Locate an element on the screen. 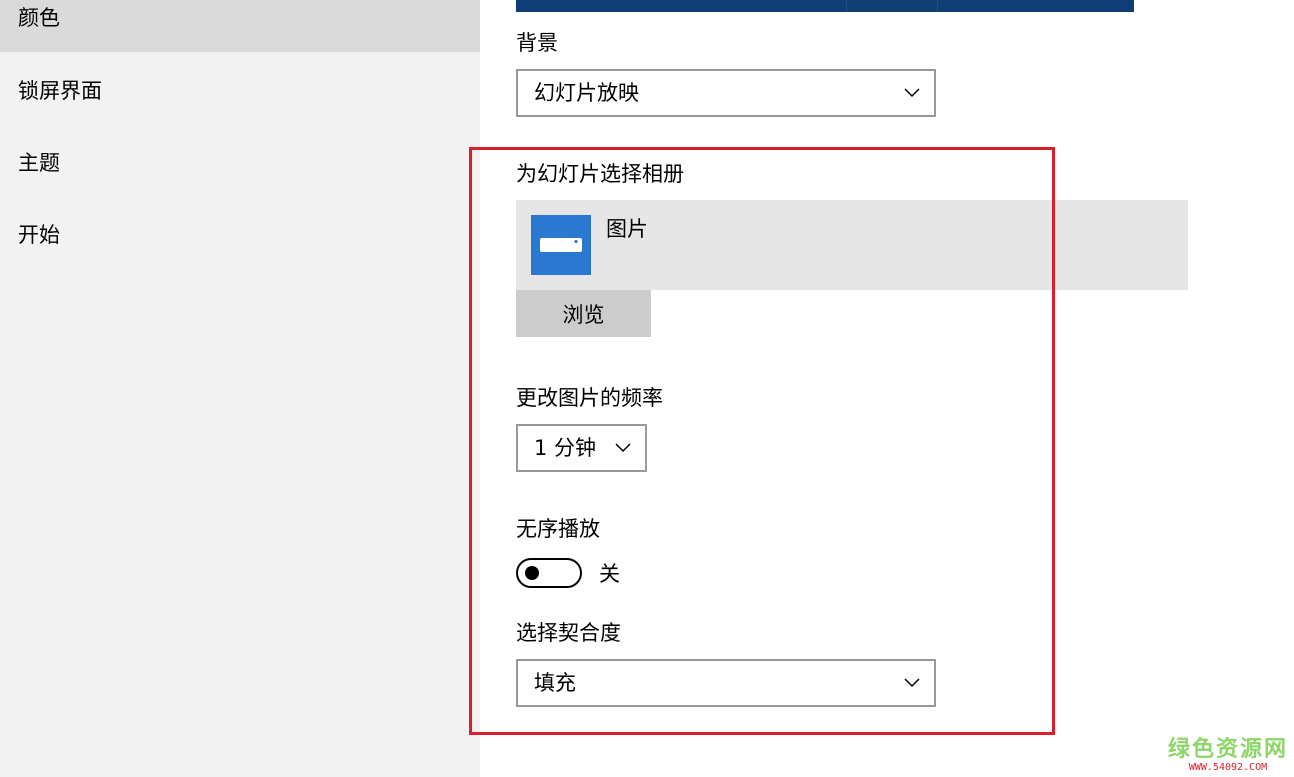 Image resolution: width=1294 pixels, height=777 pixels. sidebar-item-label: 开始 is located at coordinates (39, 235).